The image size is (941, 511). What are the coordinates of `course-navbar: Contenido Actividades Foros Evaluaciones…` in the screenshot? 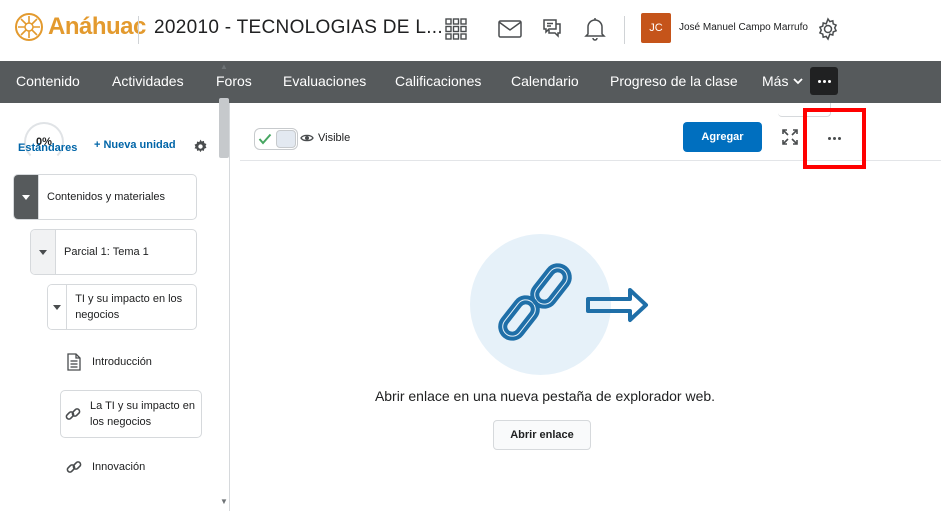 It's located at (470, 82).